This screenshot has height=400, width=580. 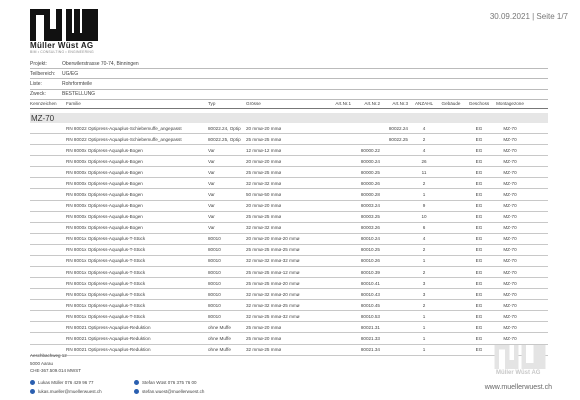 What do you see at coordinates (370, 272) in the screenshot?
I see `table-cell: 80010.39` at bounding box center [370, 272].